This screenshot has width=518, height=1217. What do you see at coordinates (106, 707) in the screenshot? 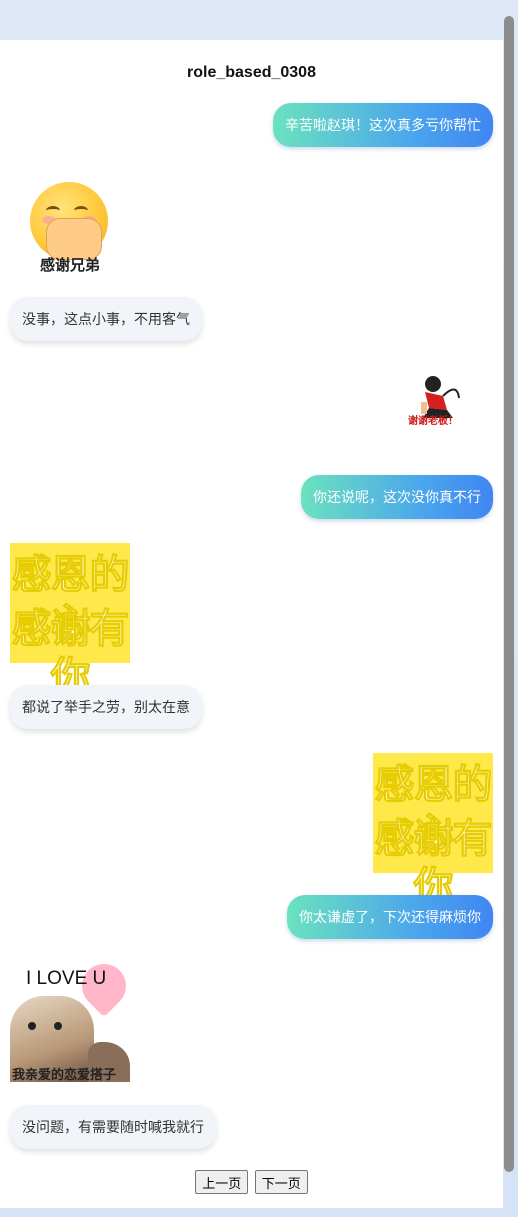
I see `message-bubble-left: 都说了举手之劳，别太在意` at bounding box center [106, 707].